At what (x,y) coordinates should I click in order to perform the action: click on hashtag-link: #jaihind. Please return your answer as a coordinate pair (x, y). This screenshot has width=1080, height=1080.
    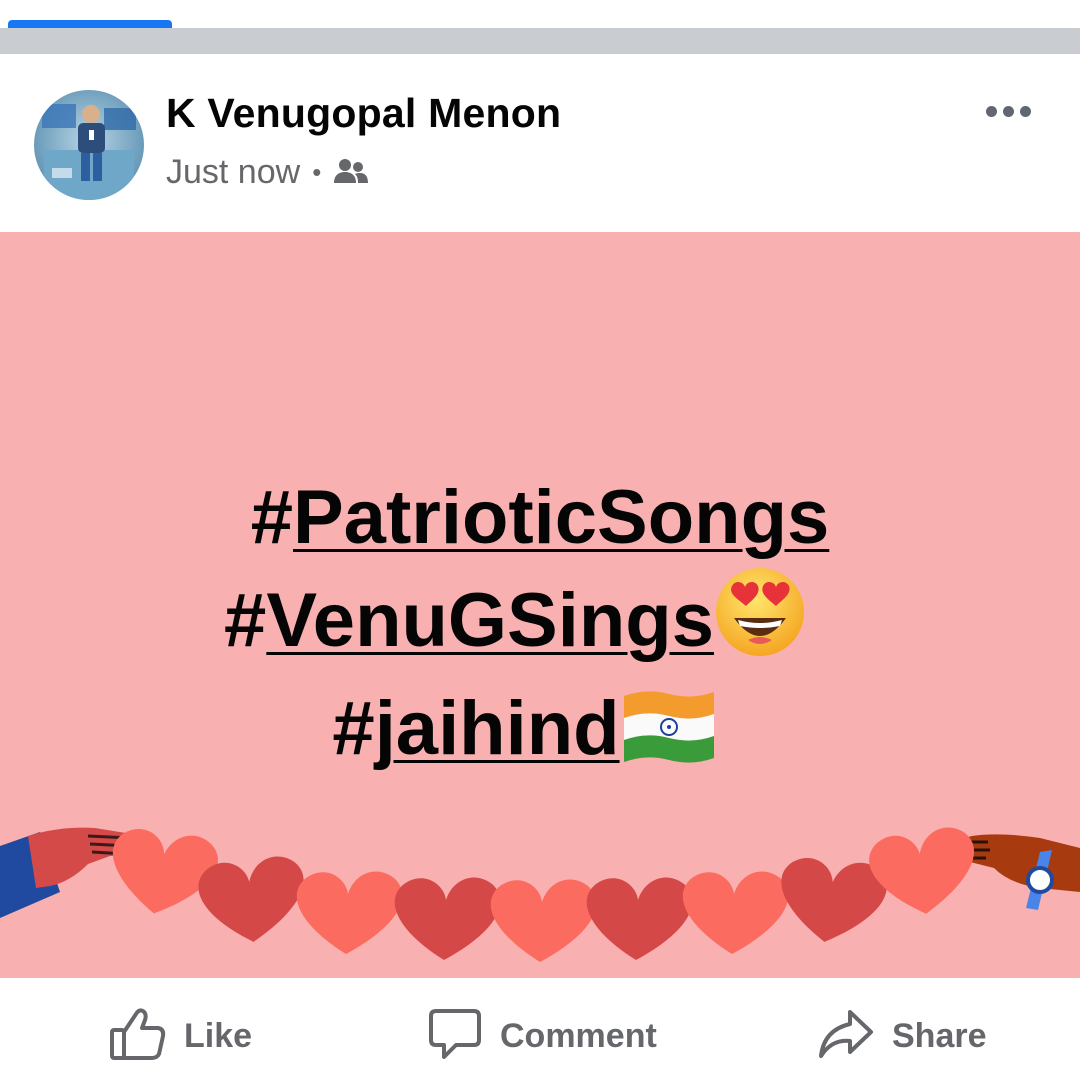
    Looking at the image, I should click on (475, 728).